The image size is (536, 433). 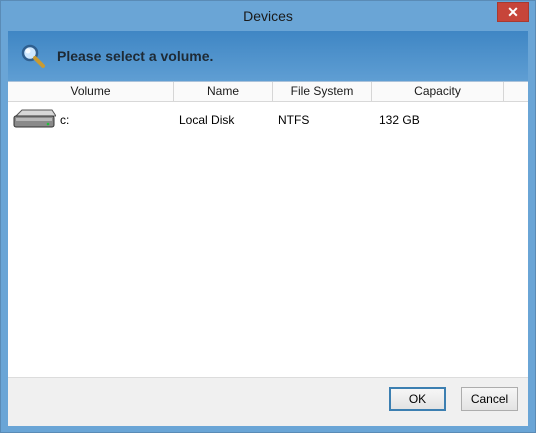 What do you see at coordinates (207, 120) in the screenshot?
I see `cell-name: Local Disk` at bounding box center [207, 120].